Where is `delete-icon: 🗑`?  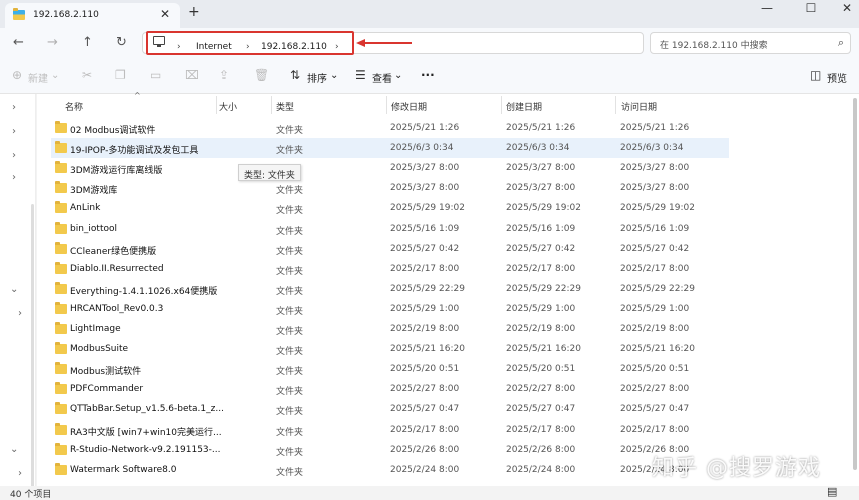 delete-icon: 🗑 is located at coordinates (261, 75).